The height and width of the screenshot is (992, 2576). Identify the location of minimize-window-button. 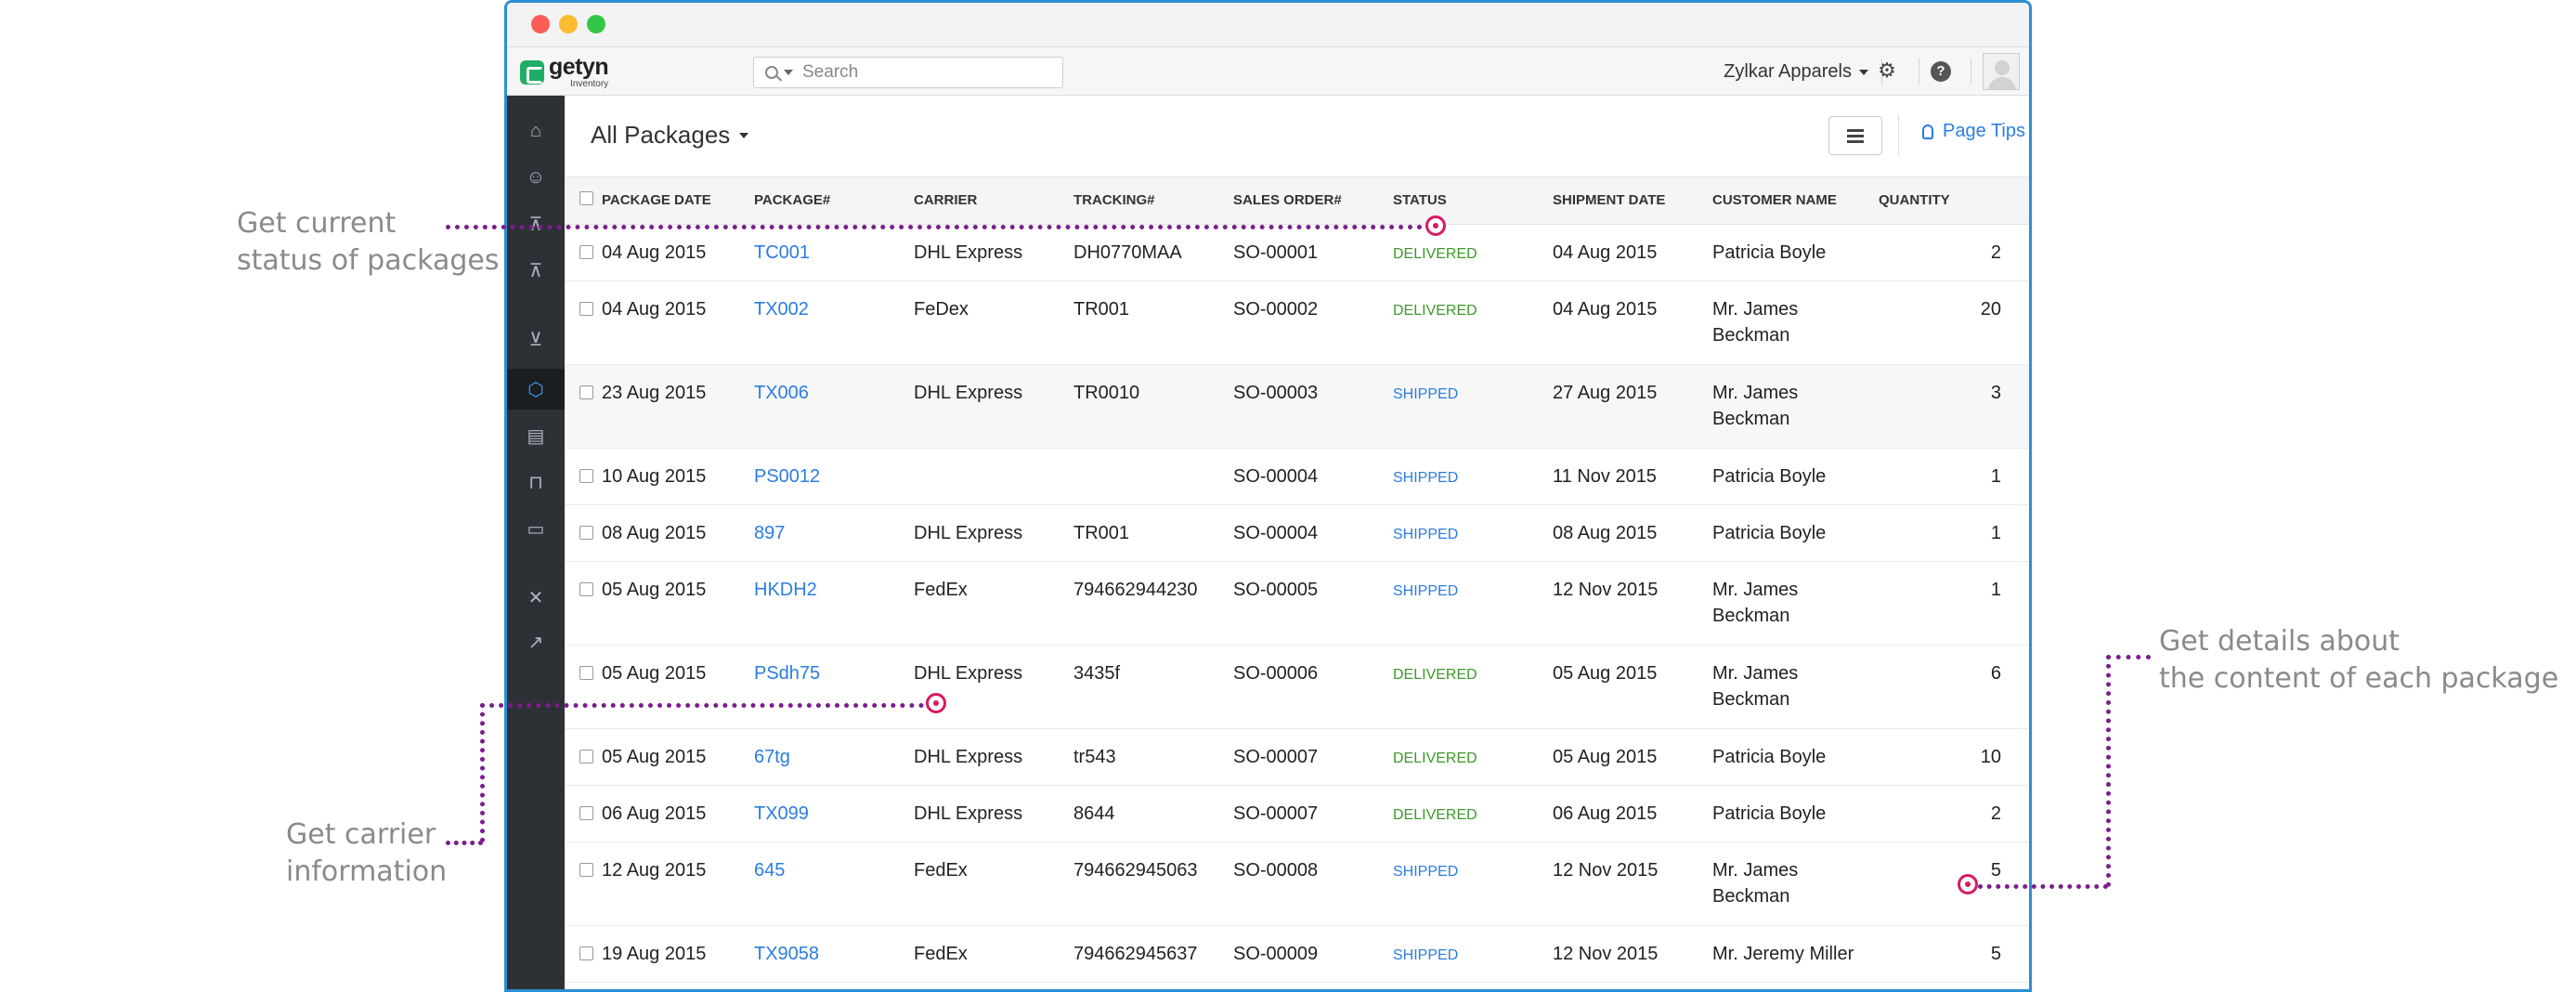
(568, 24).